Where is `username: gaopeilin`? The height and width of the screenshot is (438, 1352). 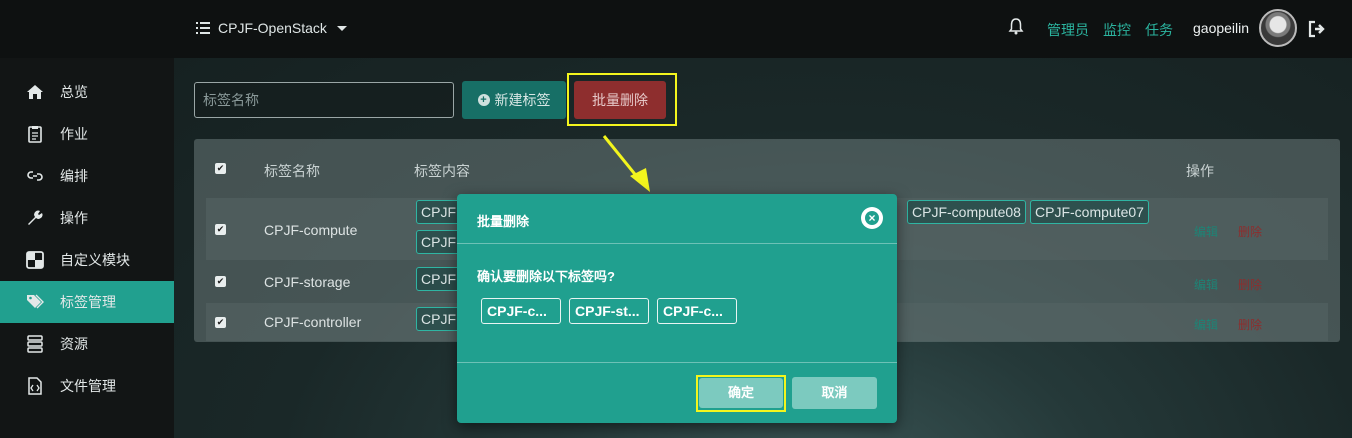
username: gaopeilin is located at coordinates (1221, 28).